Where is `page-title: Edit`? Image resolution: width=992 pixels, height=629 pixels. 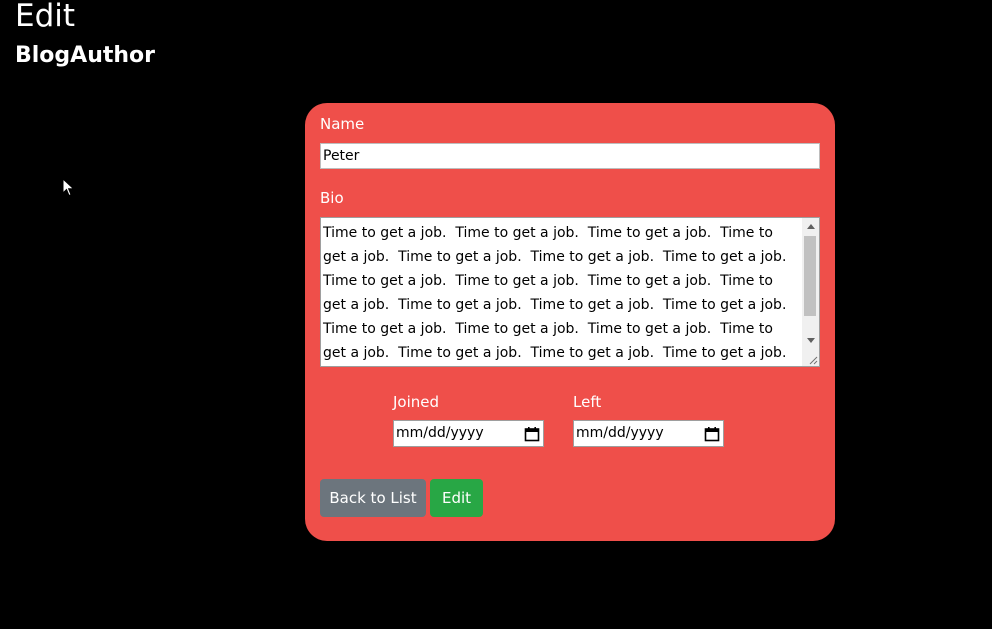
page-title: Edit is located at coordinates (45, 17).